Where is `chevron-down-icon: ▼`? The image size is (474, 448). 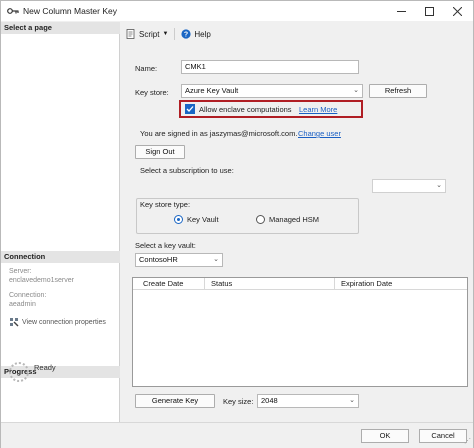
chevron-down-icon: ▼ is located at coordinates (165, 34).